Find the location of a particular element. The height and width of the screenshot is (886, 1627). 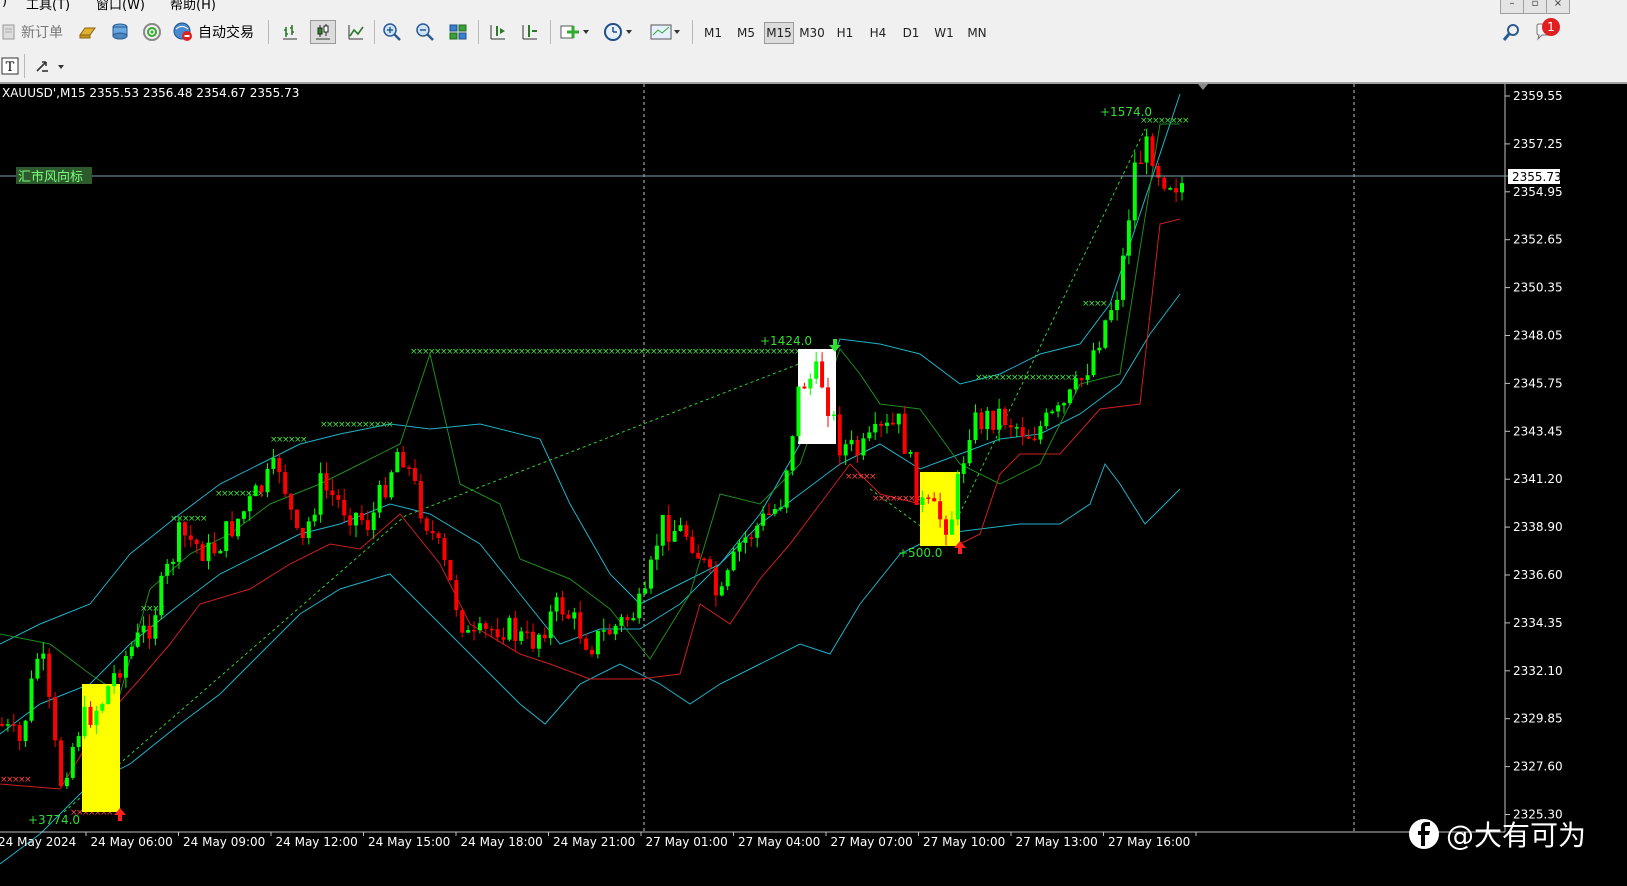

restore-button: ▫ is located at coordinates (1535, 7).